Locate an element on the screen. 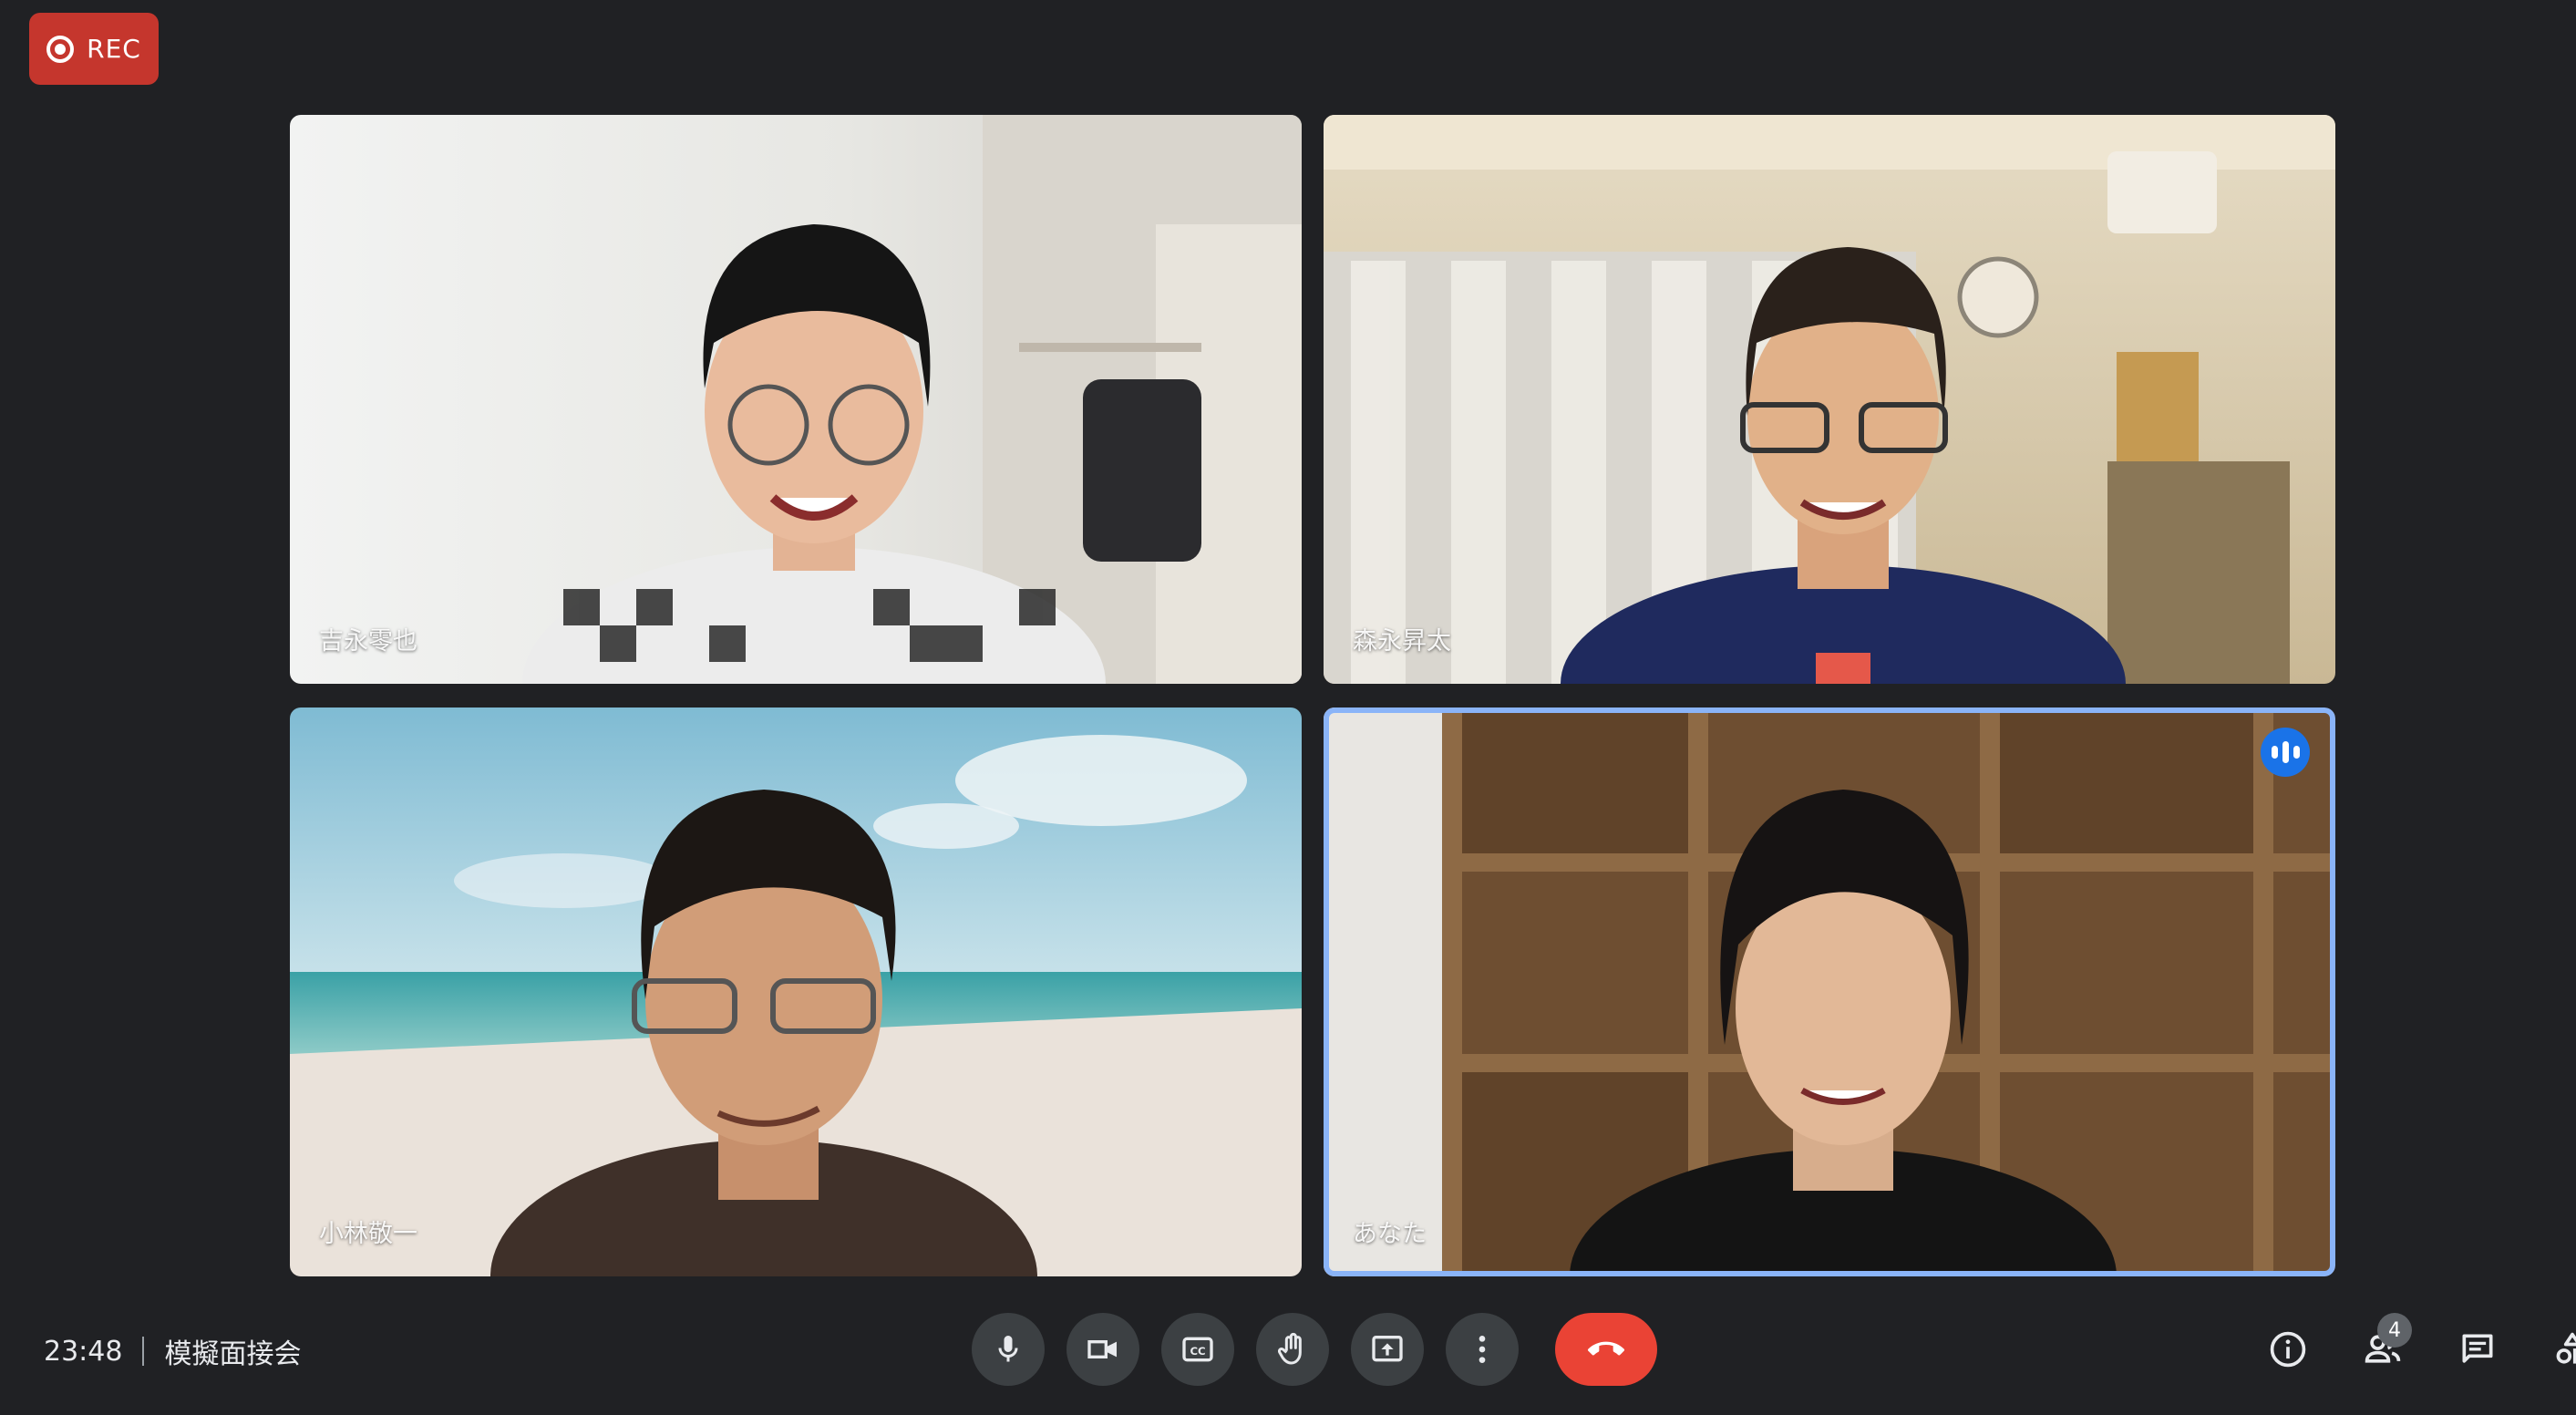 Image resolution: width=2576 pixels, height=1415 pixels. meeting-details-button is located at coordinates (2287, 1349).